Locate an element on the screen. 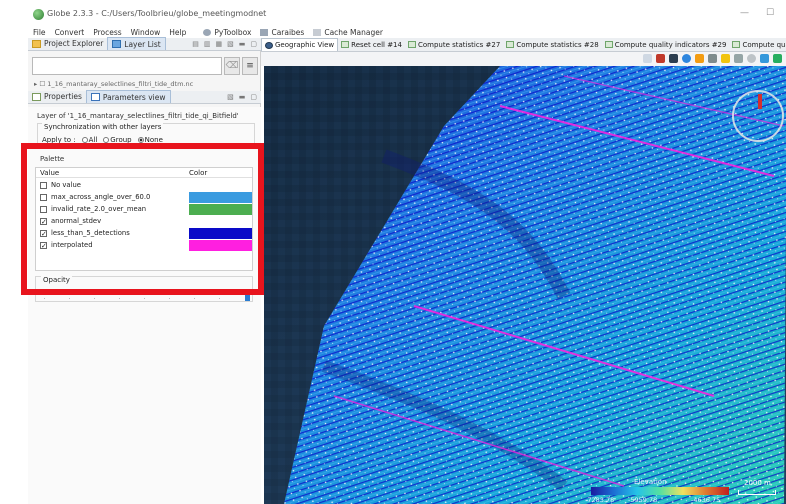 The image size is (786, 504). tab-label: Compute statistics #27 is located at coordinates (459, 44).